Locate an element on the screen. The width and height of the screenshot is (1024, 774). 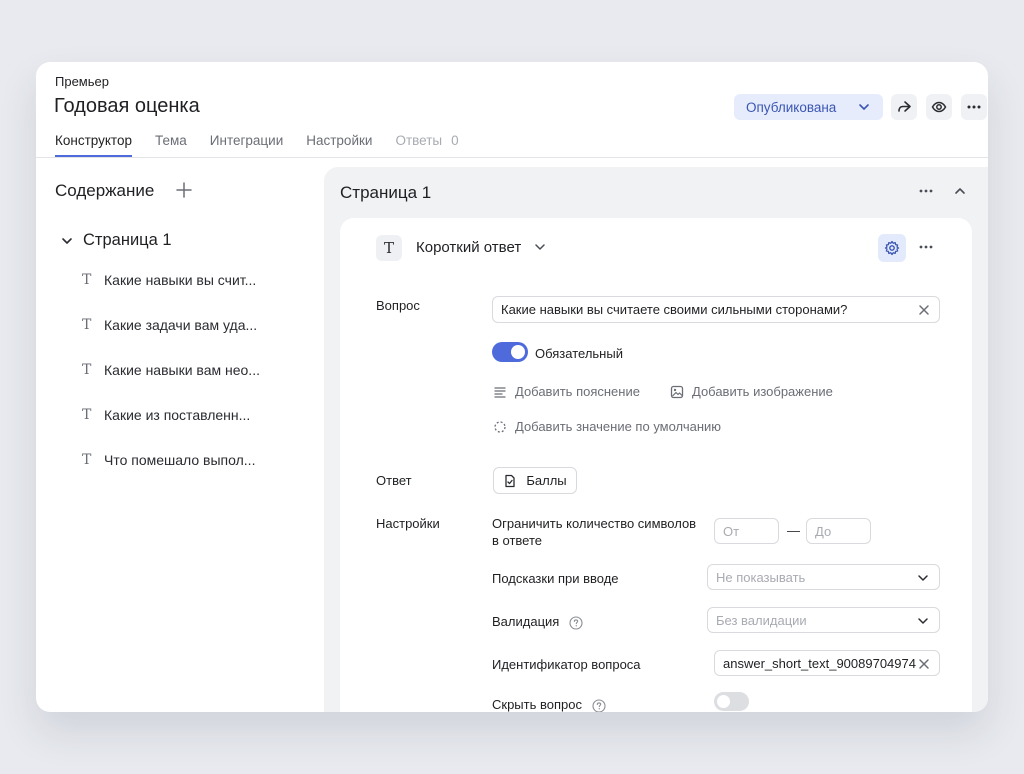
dashed-circle-icon is located at coordinates (500, 426).